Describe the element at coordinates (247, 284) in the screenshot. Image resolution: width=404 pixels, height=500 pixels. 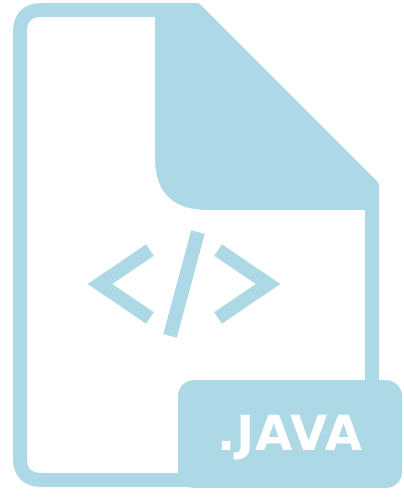
I see `right-angle-bracket` at that location.